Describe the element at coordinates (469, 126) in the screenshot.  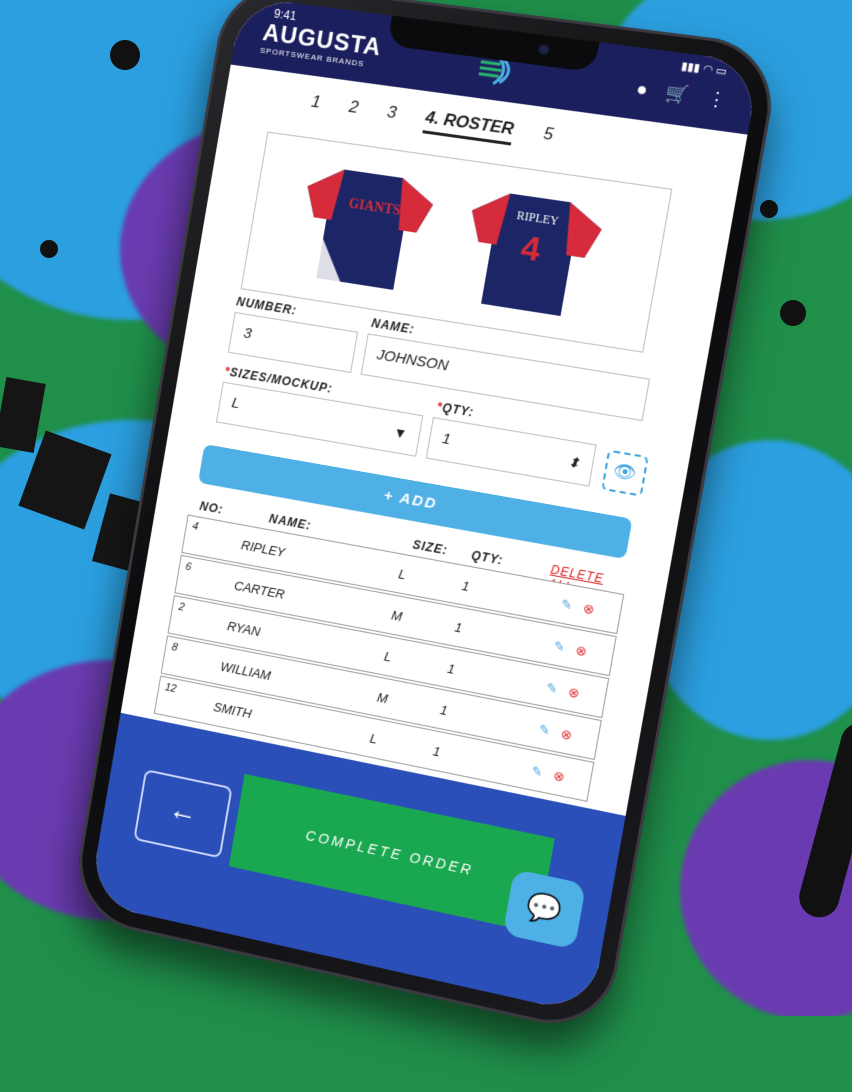
I see `step-4-roster: 4. ROSTER` at that location.